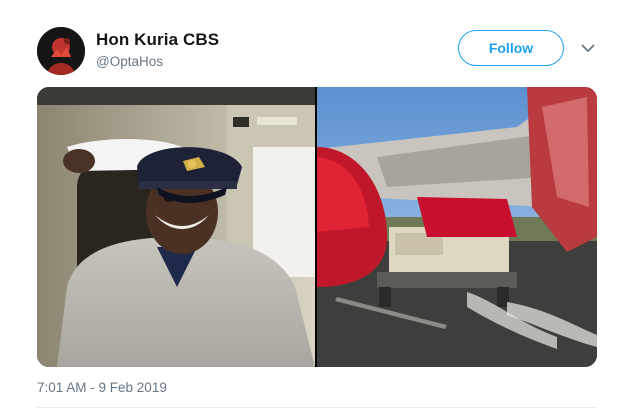 The height and width of the screenshot is (412, 634). Describe the element at coordinates (588, 48) in the screenshot. I see `chevron-down-icon` at that location.